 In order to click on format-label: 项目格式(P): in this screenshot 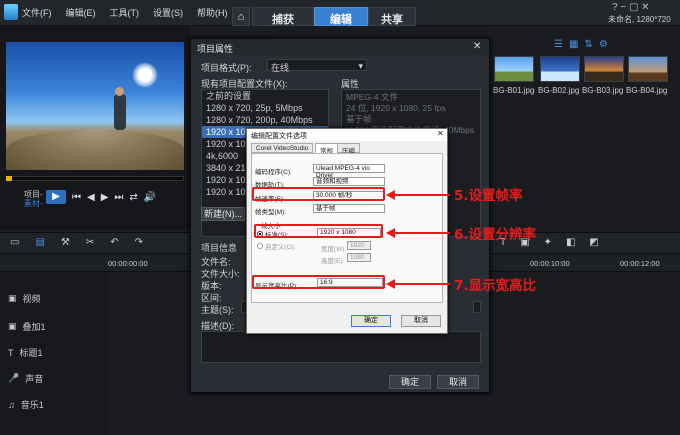, I will do `click(226, 68)`.